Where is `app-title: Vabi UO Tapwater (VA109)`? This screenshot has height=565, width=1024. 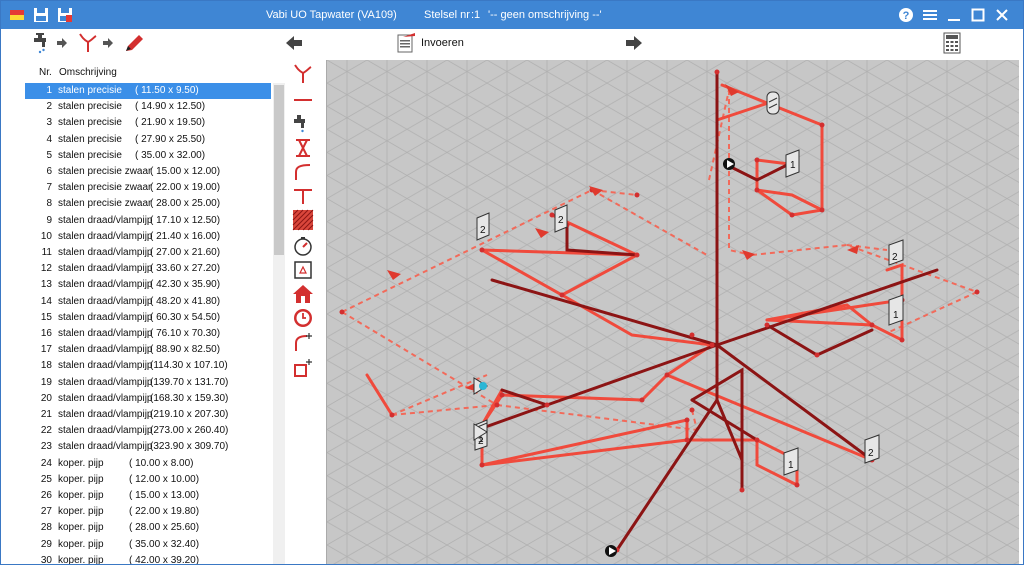 app-title: Vabi UO Tapwater (VA109) is located at coordinates (331, 15).